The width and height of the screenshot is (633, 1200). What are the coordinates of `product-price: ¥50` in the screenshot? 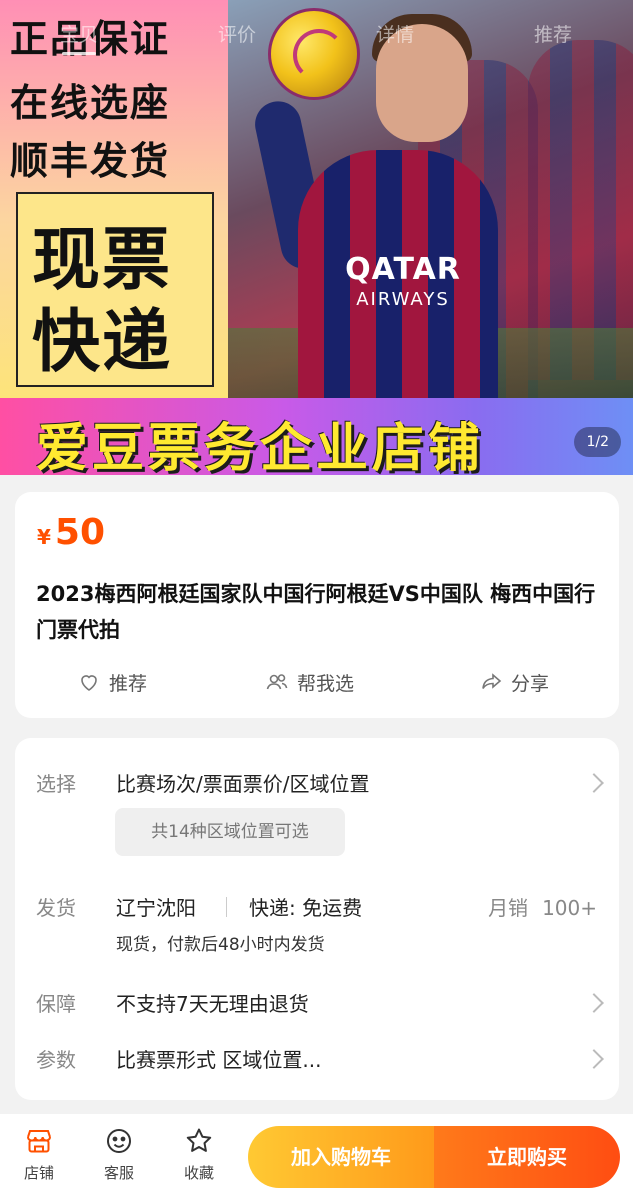 It's located at (71, 532).